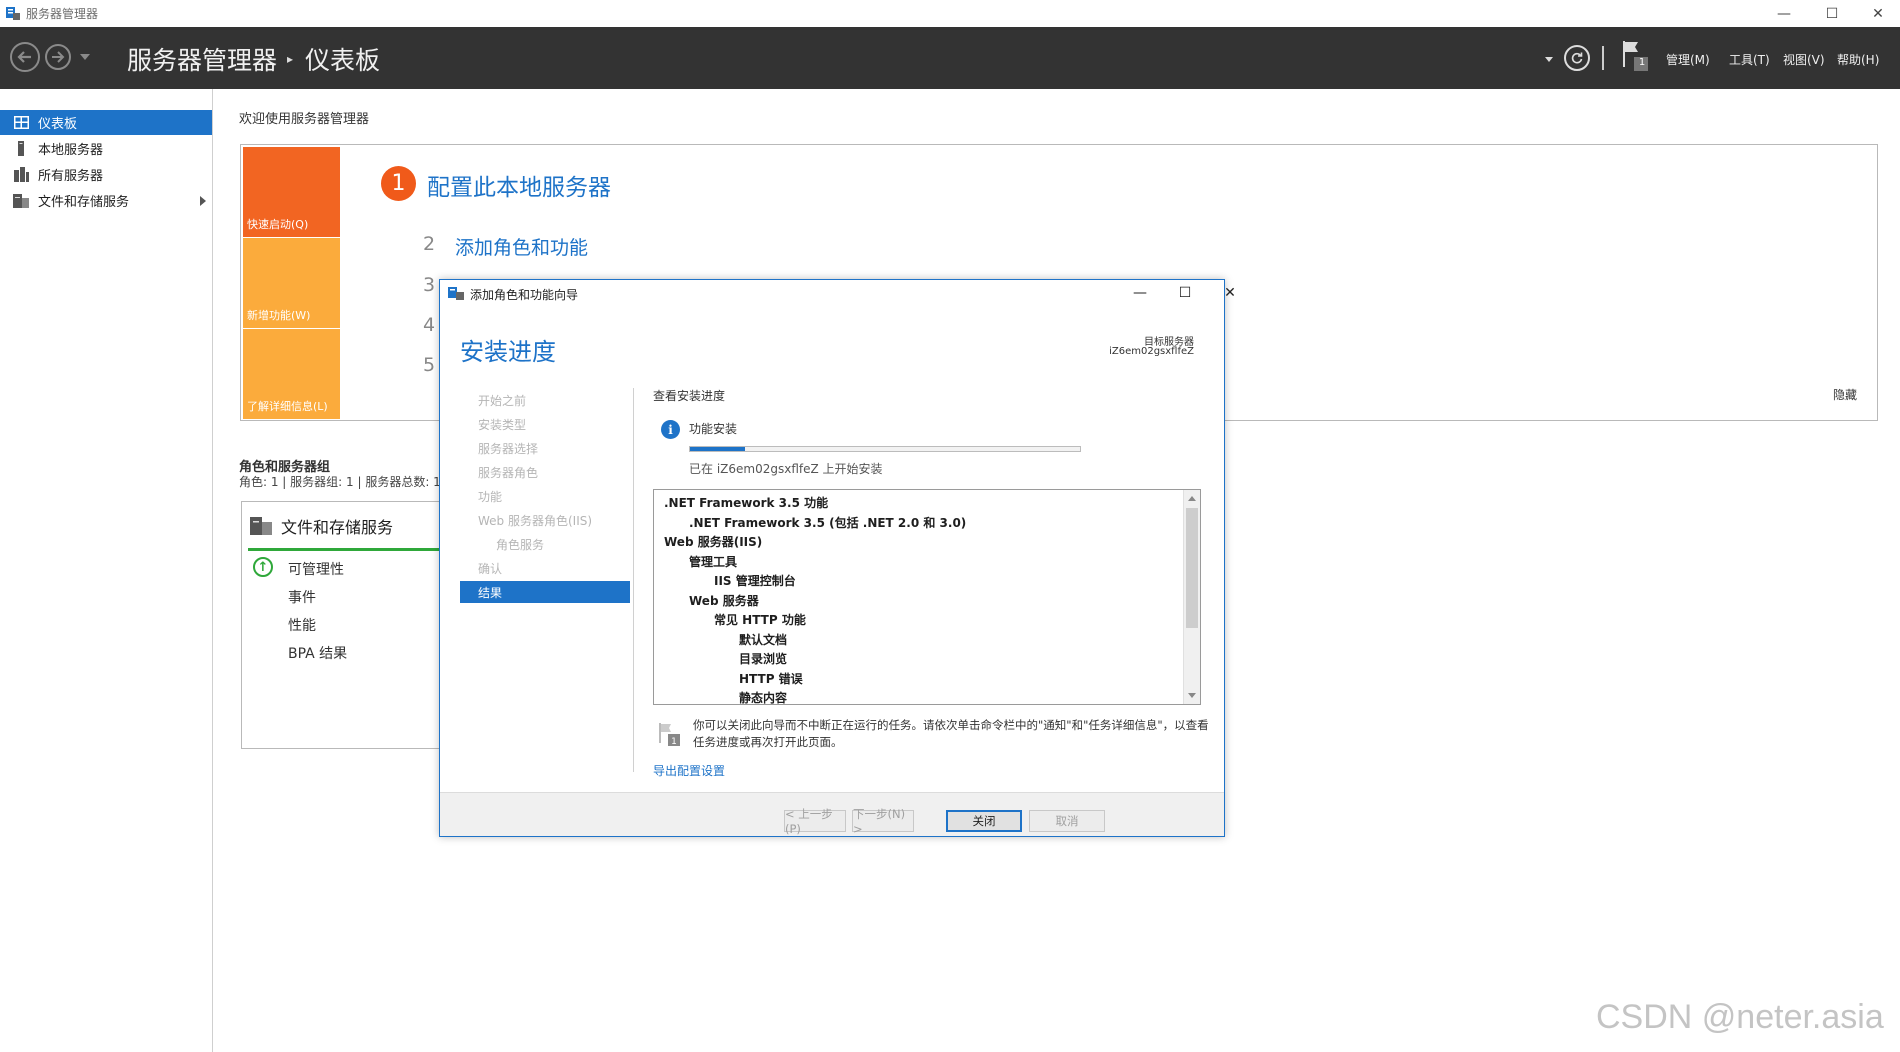 The width and height of the screenshot is (1900, 1052). What do you see at coordinates (545, 592) in the screenshot?
I see `wizard-step-results: 结果` at bounding box center [545, 592].